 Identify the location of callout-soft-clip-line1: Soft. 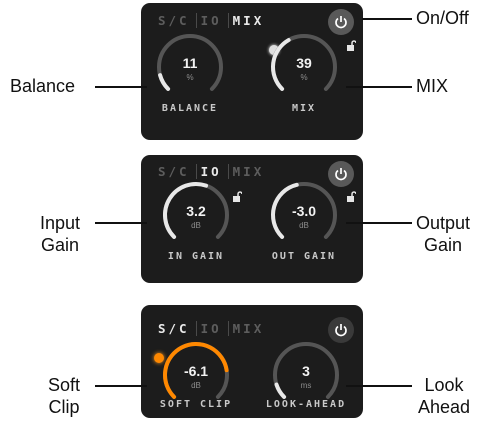
(64, 385).